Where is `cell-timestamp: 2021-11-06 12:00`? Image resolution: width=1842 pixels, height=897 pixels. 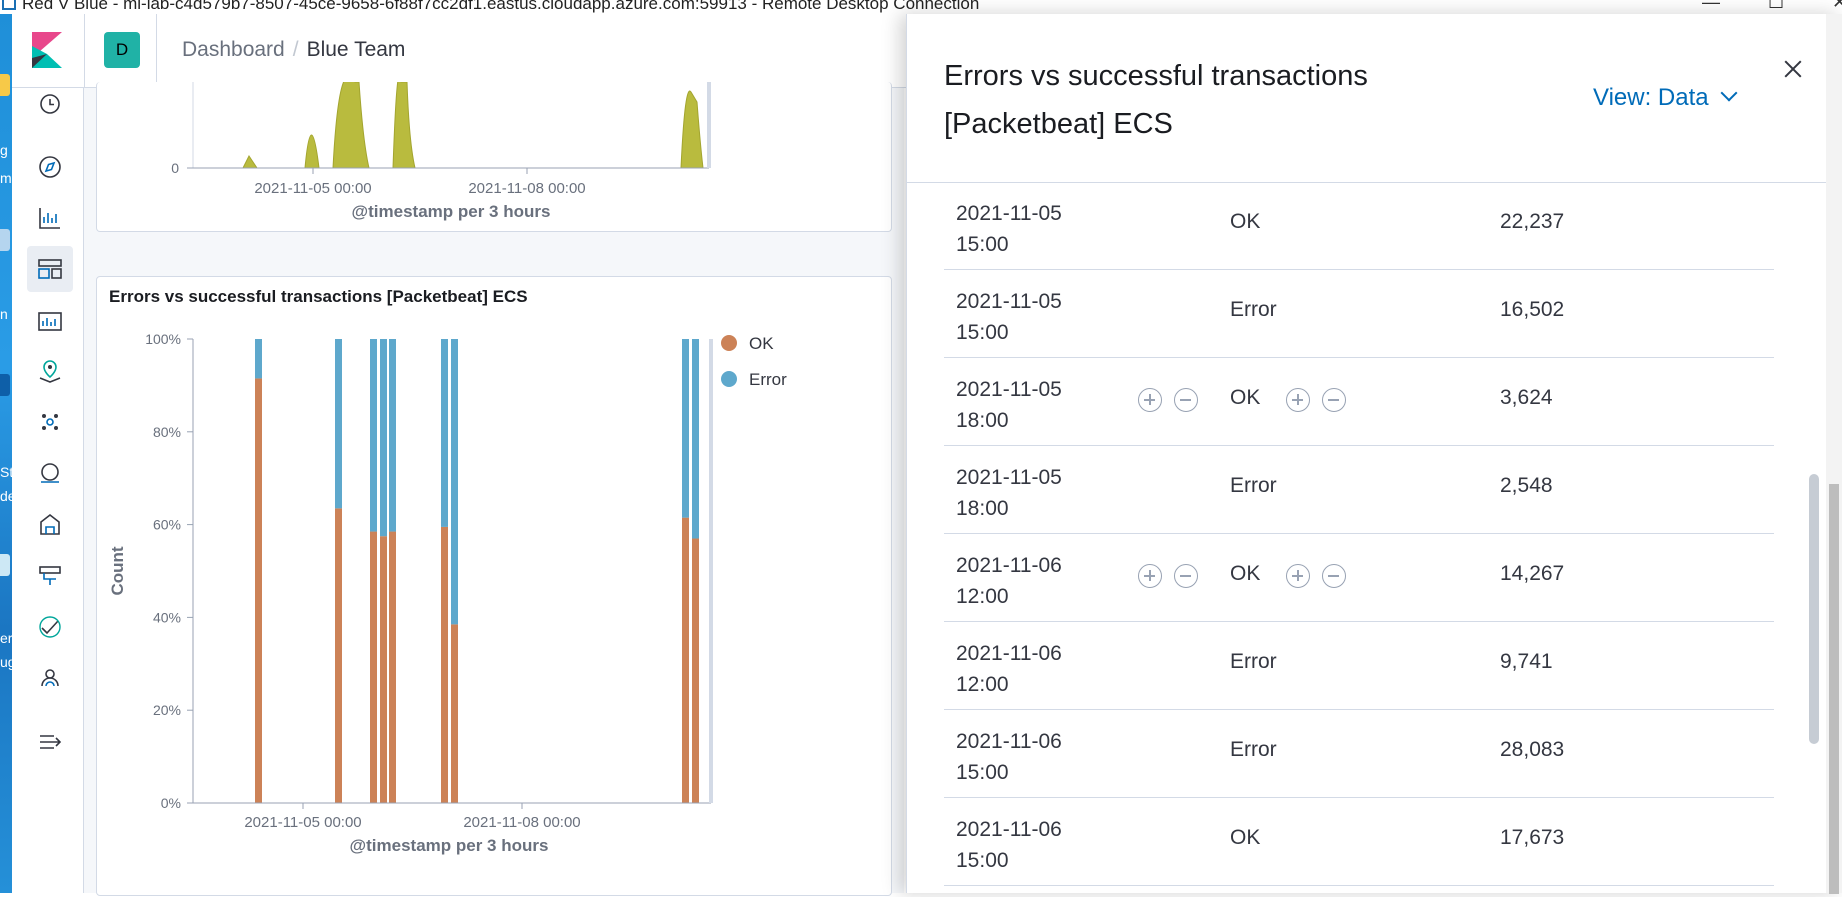
cell-timestamp: 2021-11-06 12:00 is located at coordinates (1009, 581).